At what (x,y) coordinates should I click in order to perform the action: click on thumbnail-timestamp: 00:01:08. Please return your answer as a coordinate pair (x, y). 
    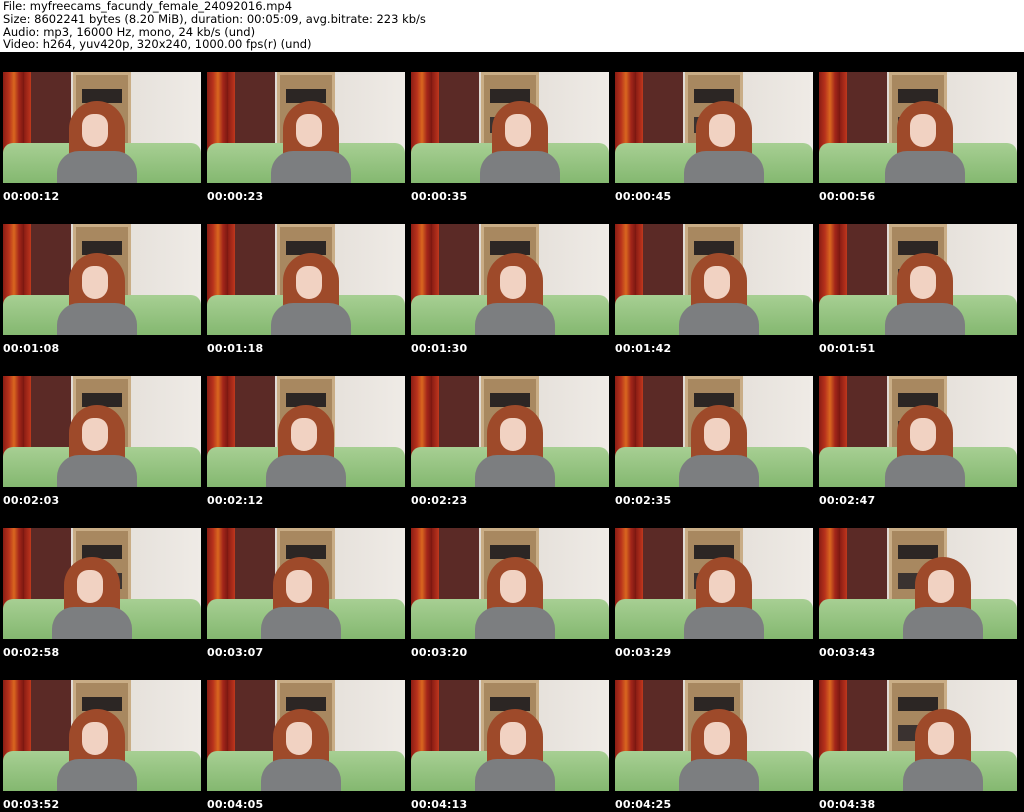
    Looking at the image, I should click on (31, 348).